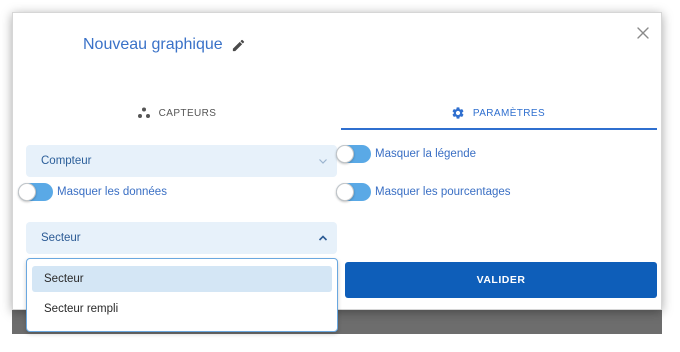 The height and width of the screenshot is (352, 680). Describe the element at coordinates (643, 33) in the screenshot. I see `close-icon` at that location.